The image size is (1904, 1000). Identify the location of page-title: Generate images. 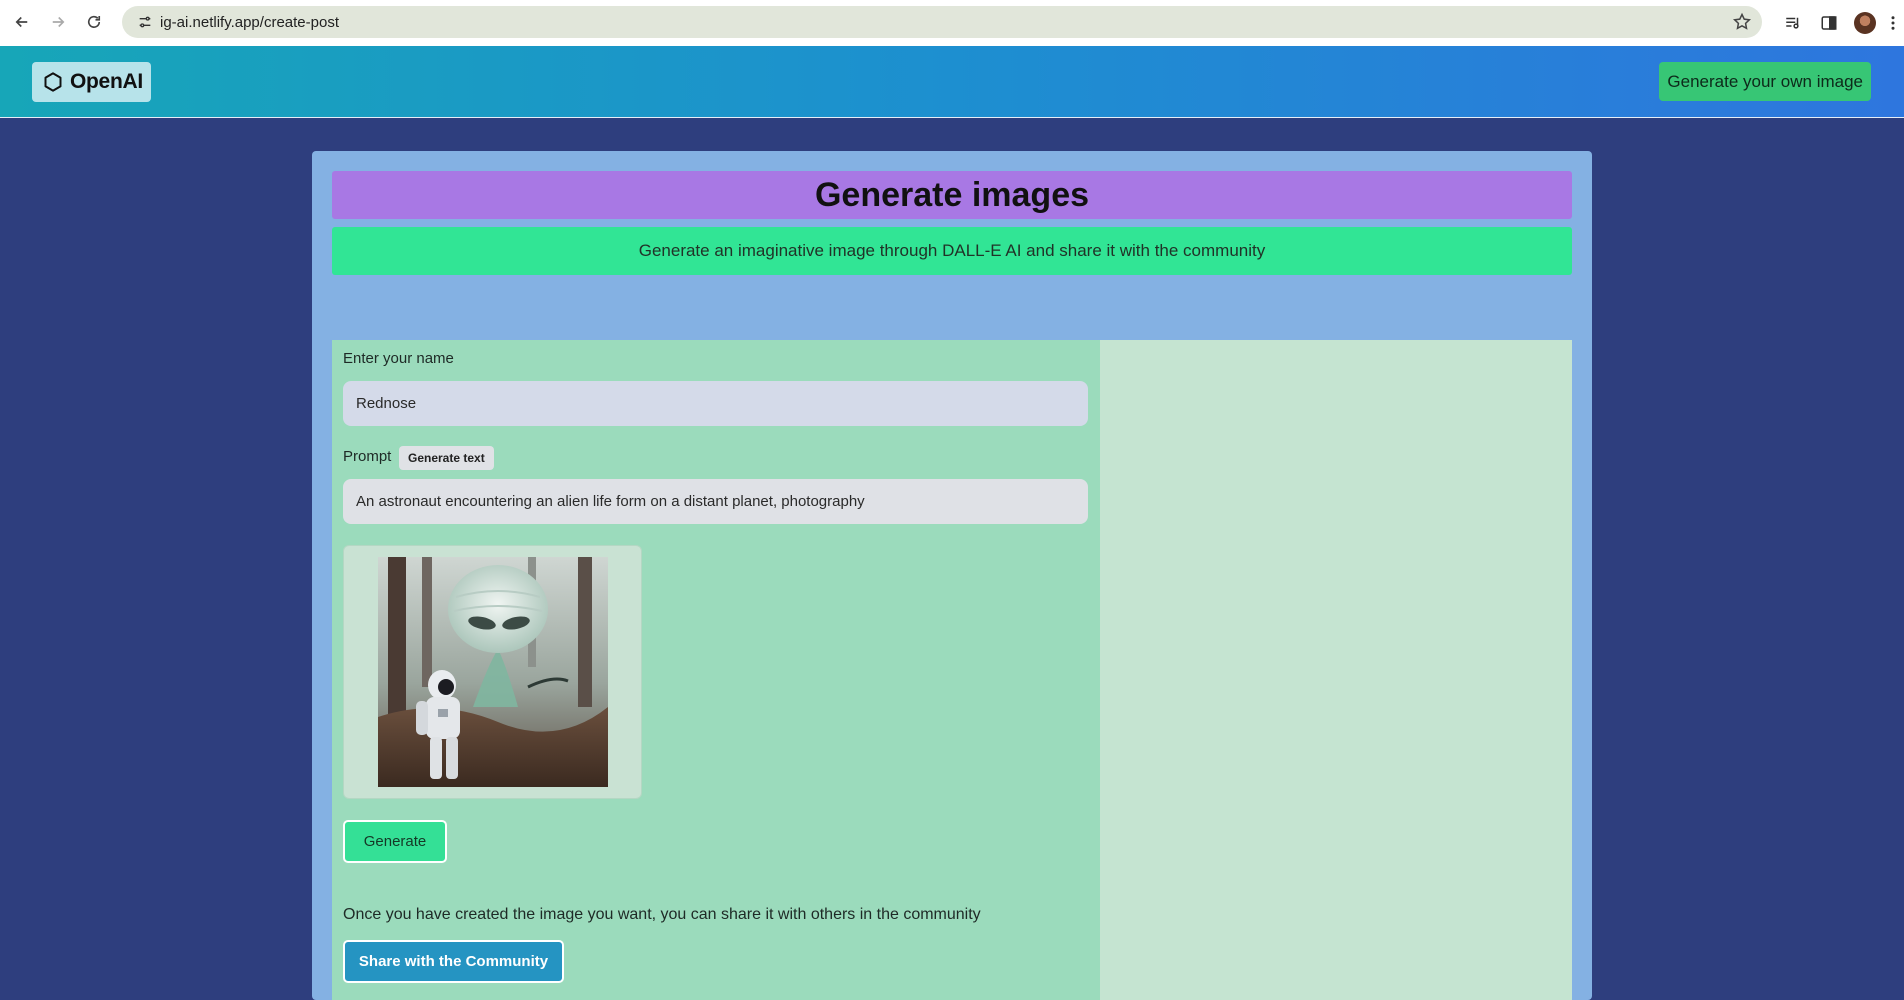
(952, 194).